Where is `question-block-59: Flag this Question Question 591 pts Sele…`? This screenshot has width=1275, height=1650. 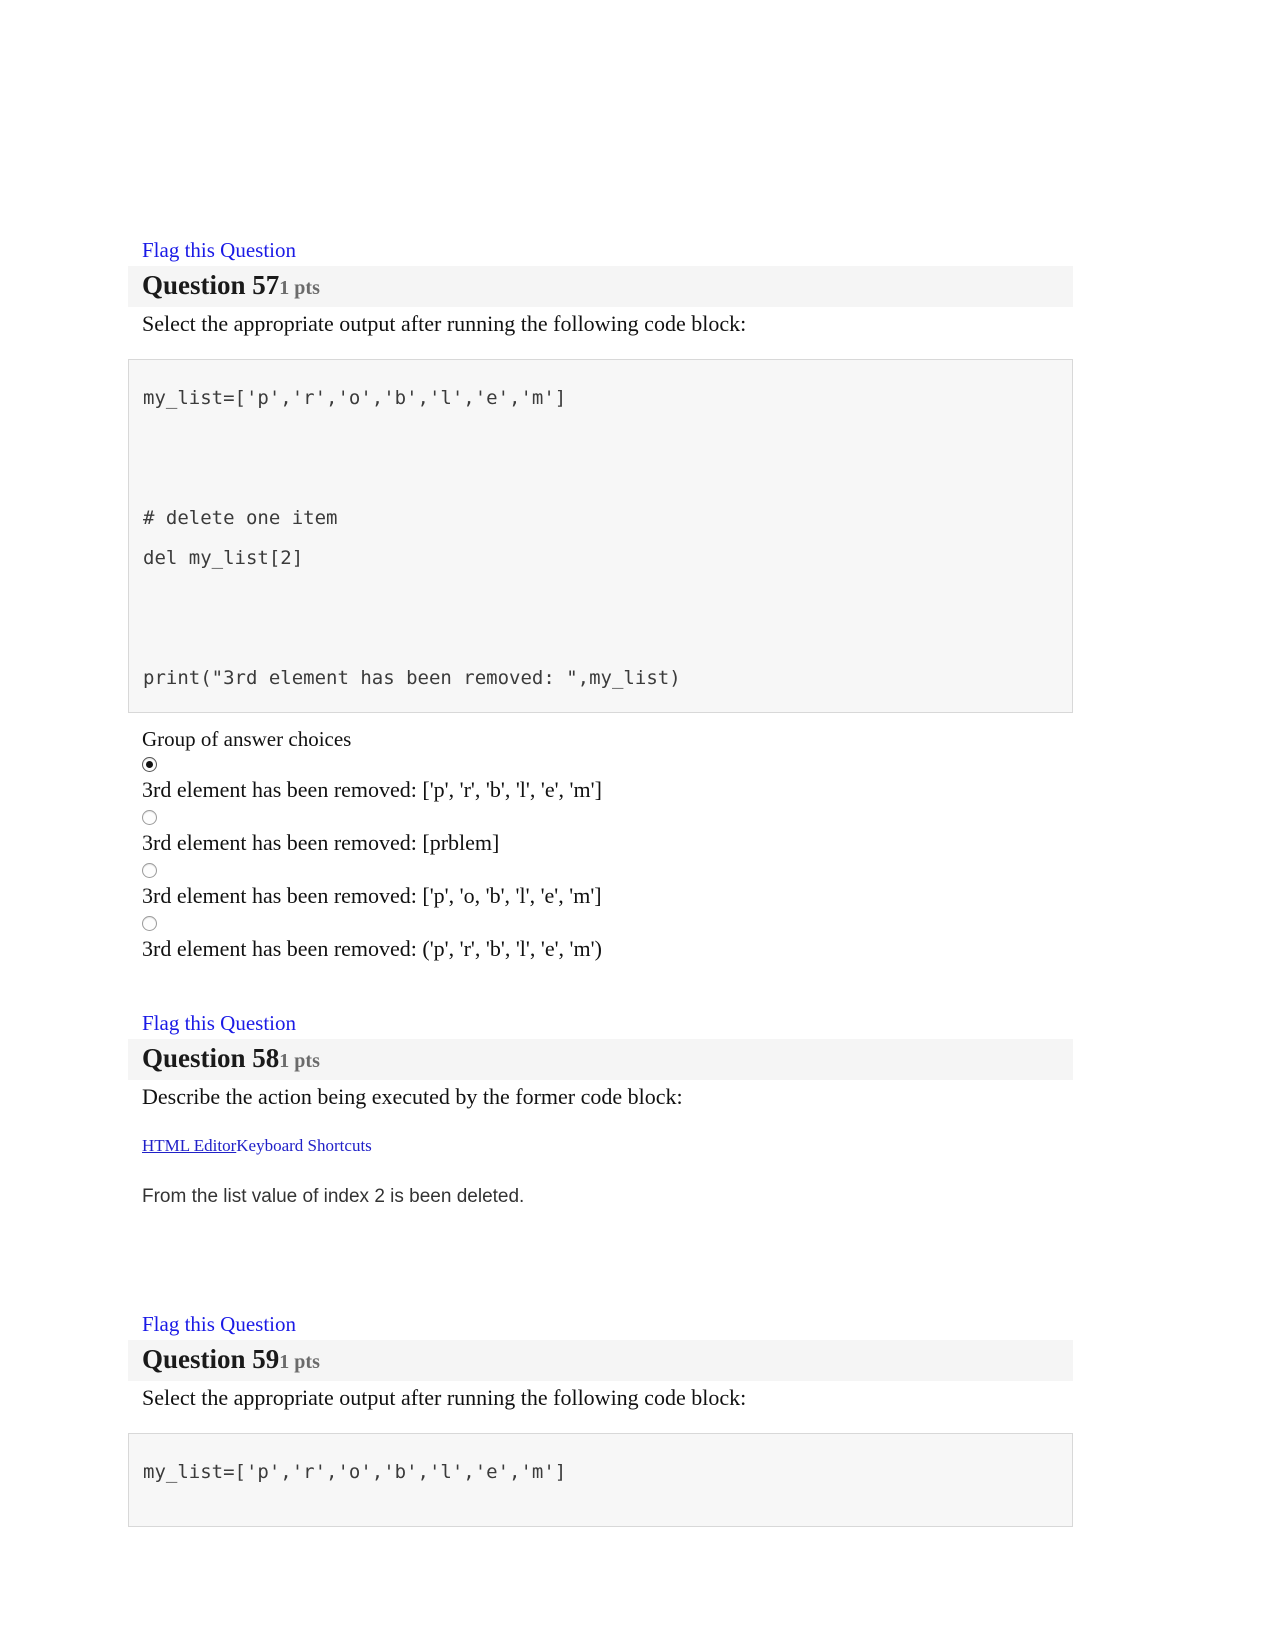
question-block-59: Flag this Question Question 591 pts Sele… is located at coordinates (600, 1418).